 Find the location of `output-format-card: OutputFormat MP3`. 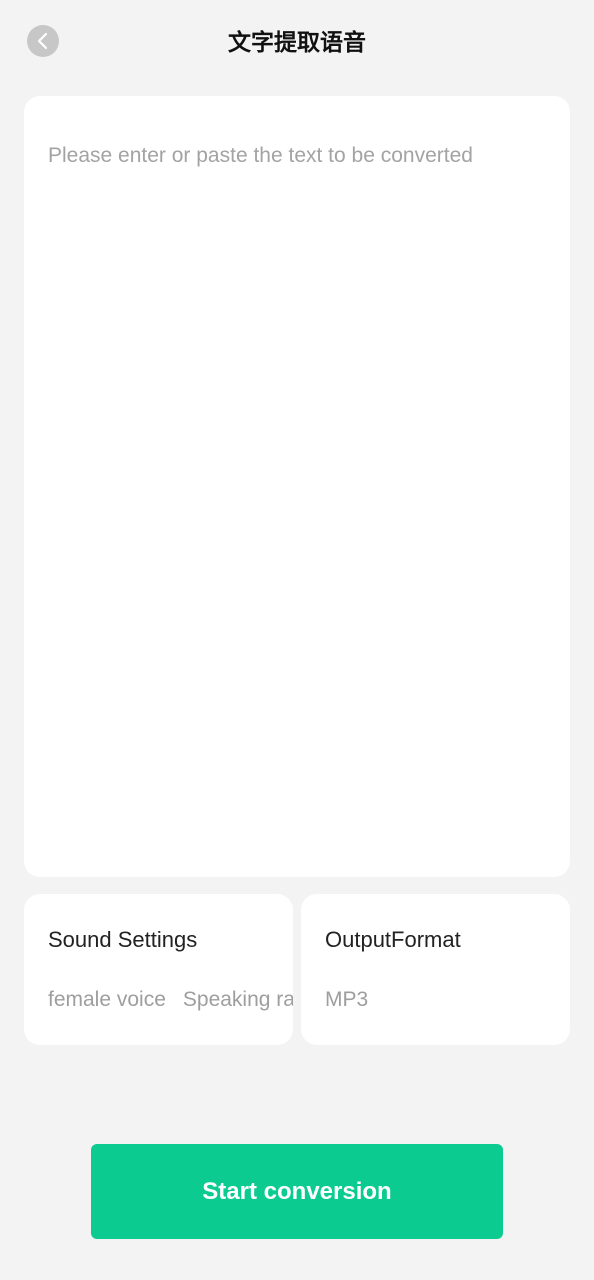

output-format-card: OutputFormat MP3 is located at coordinates (435, 969).